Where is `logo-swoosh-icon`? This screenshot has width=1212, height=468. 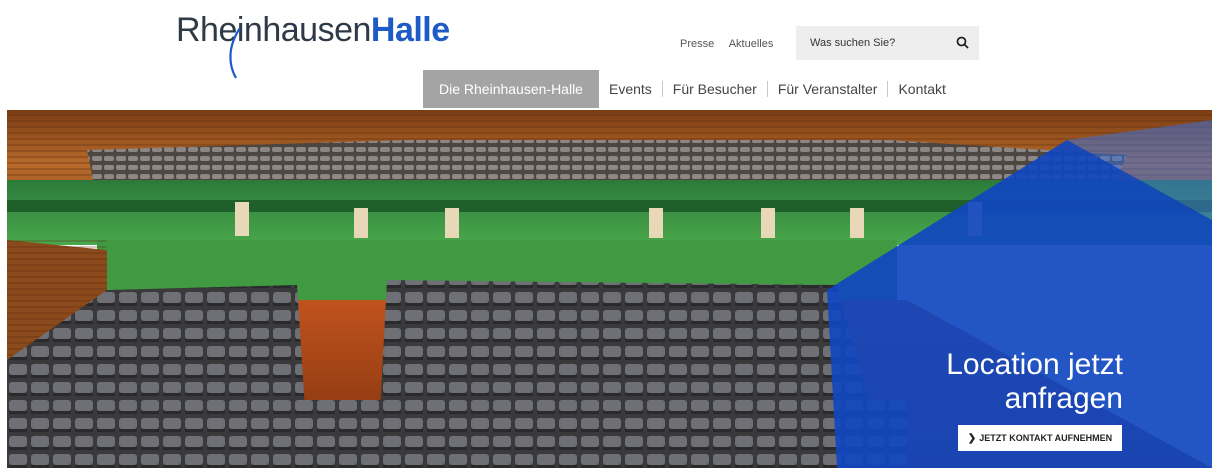
logo-swoosh-icon is located at coordinates (235, 53).